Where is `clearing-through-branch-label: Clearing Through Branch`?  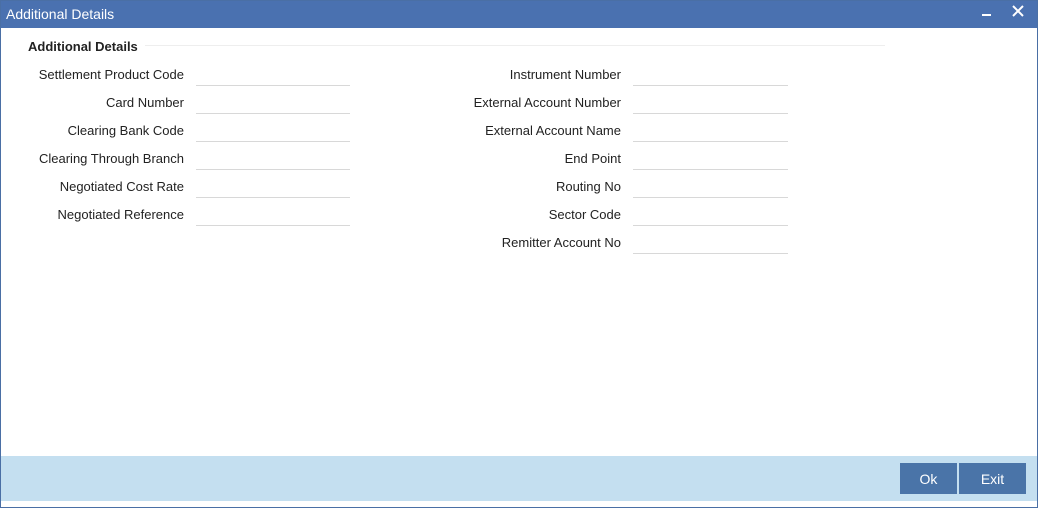 clearing-through-branch-label: Clearing Through Branch is located at coordinates (111, 158).